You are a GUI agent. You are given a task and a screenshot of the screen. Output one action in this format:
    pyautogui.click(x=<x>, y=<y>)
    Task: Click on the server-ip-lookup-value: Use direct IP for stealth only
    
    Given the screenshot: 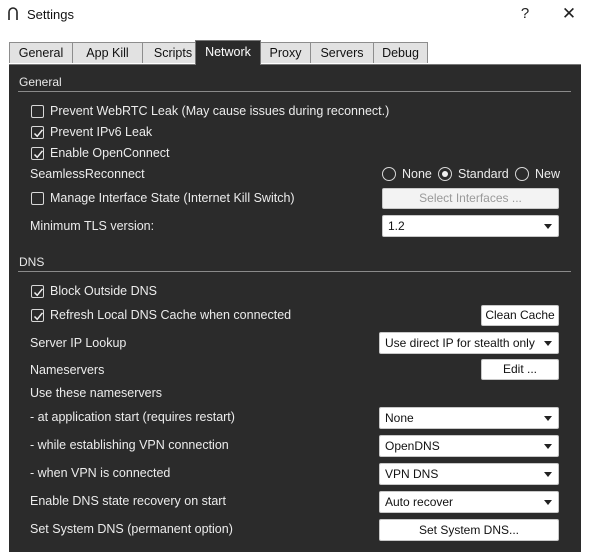 What is the action you would take?
    pyautogui.click(x=460, y=343)
    